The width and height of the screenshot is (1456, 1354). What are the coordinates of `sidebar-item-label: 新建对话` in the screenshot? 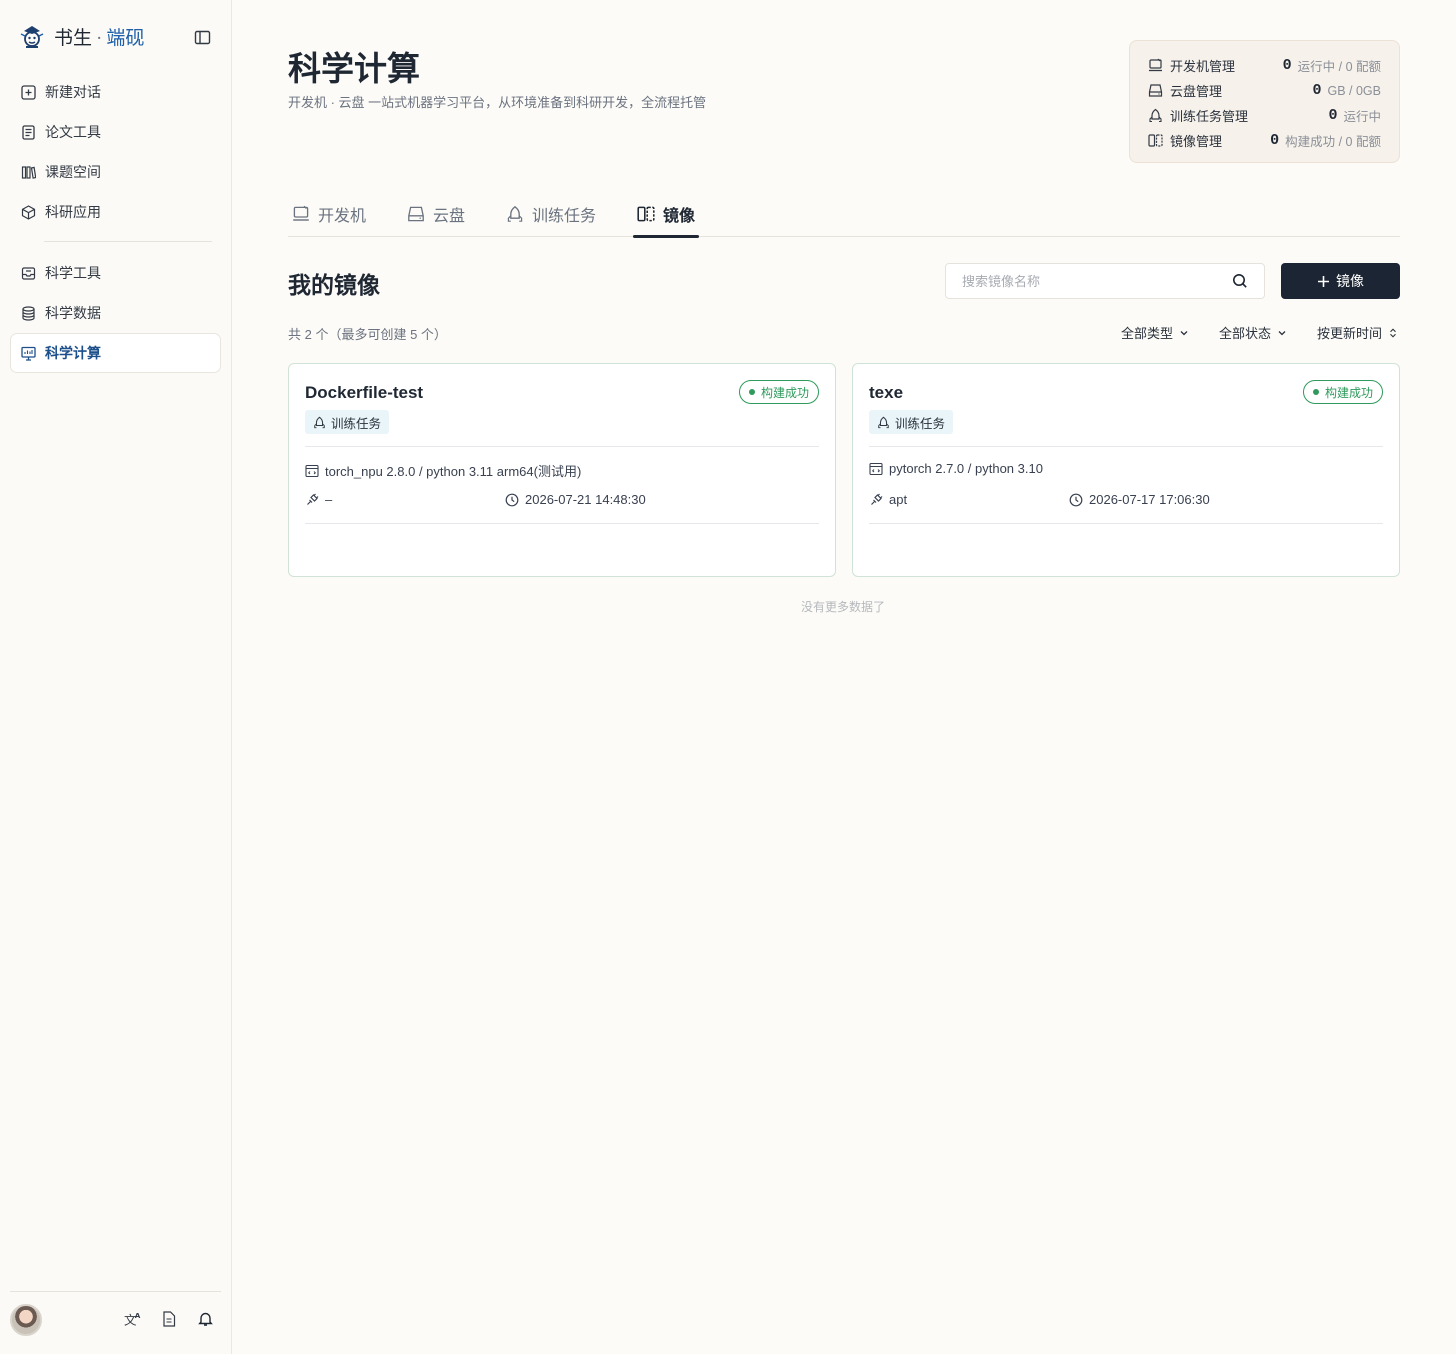 It's located at (73, 92).